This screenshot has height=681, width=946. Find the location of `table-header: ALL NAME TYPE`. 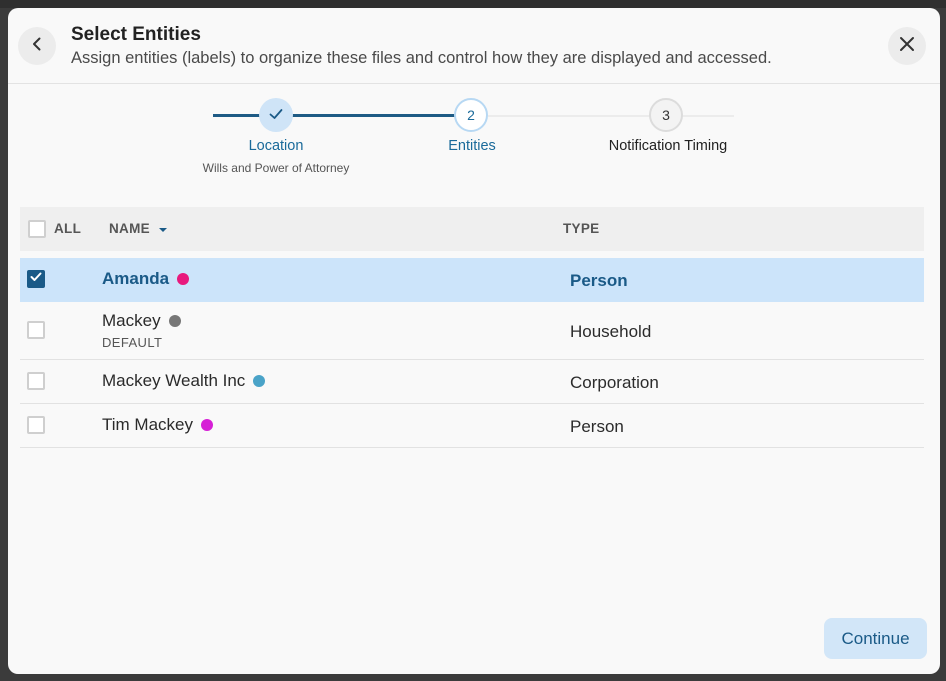

table-header: ALL NAME TYPE is located at coordinates (472, 229).